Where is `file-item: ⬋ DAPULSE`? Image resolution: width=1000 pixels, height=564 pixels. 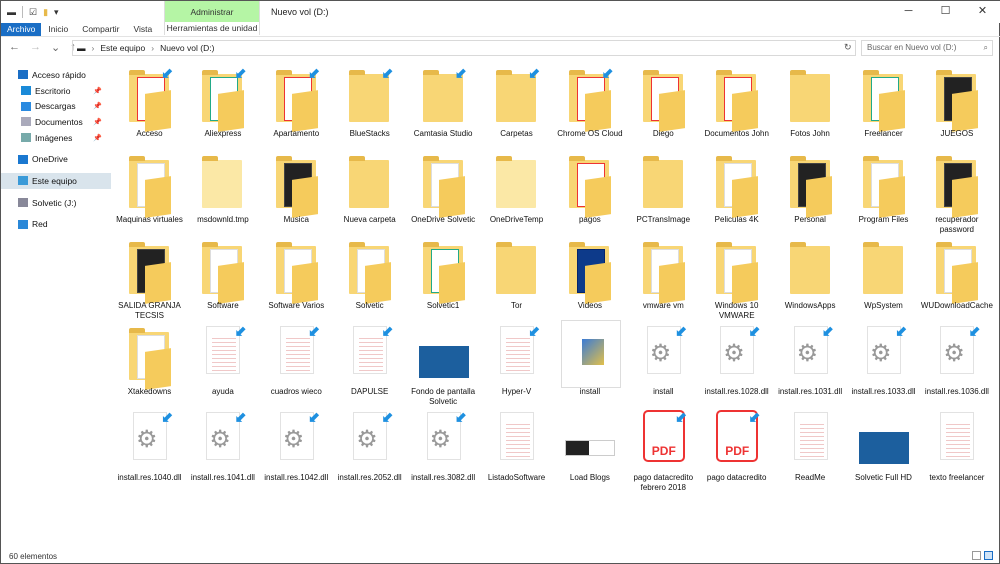
file-item: ⬋ DAPULSE is located at coordinates (369, 364).